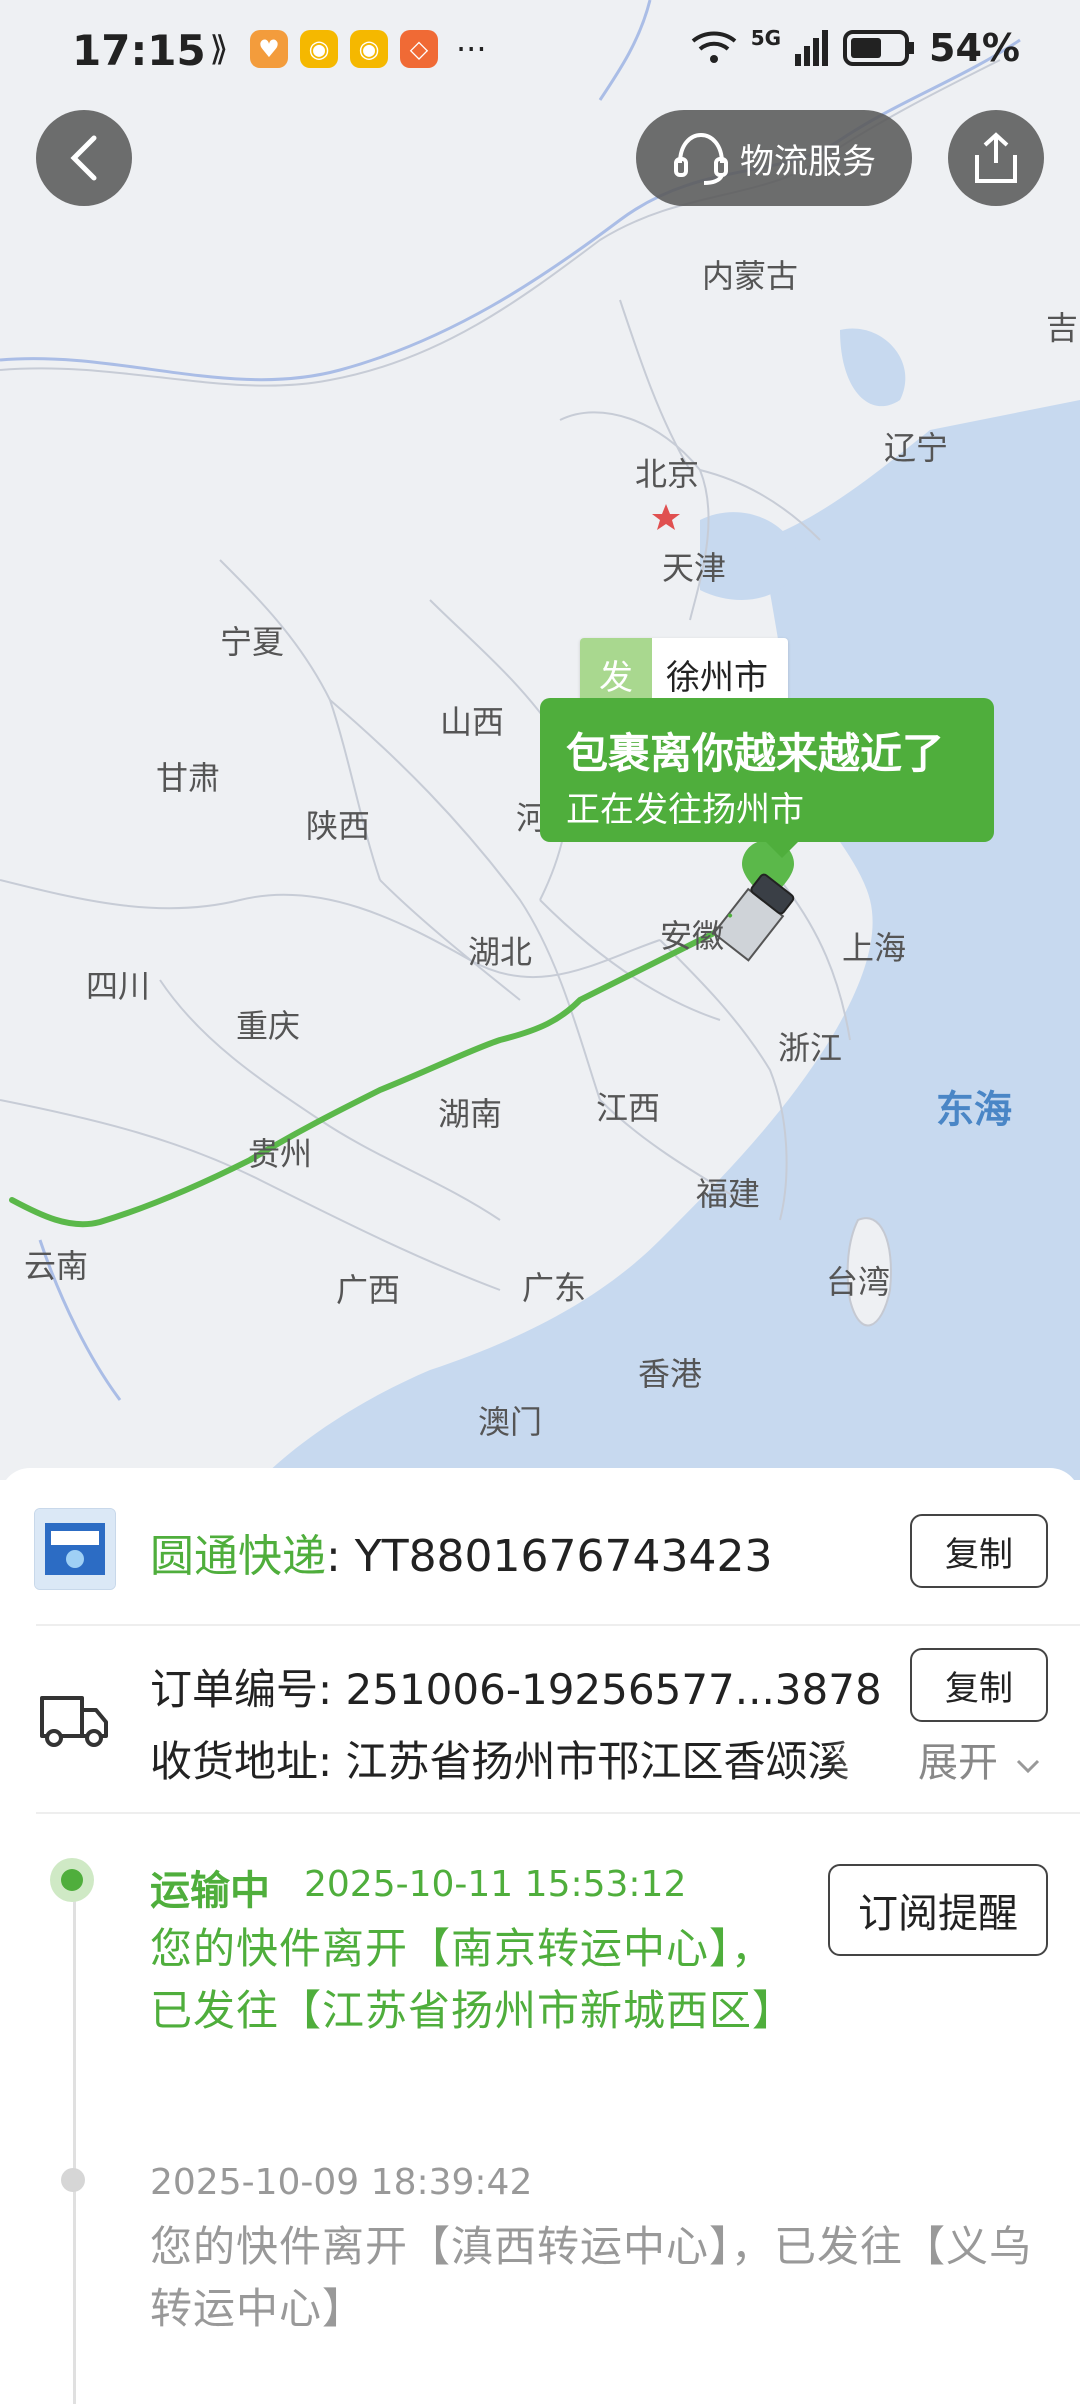  Describe the element at coordinates (701, 158) in the screenshot. I see `headset-icon` at that location.